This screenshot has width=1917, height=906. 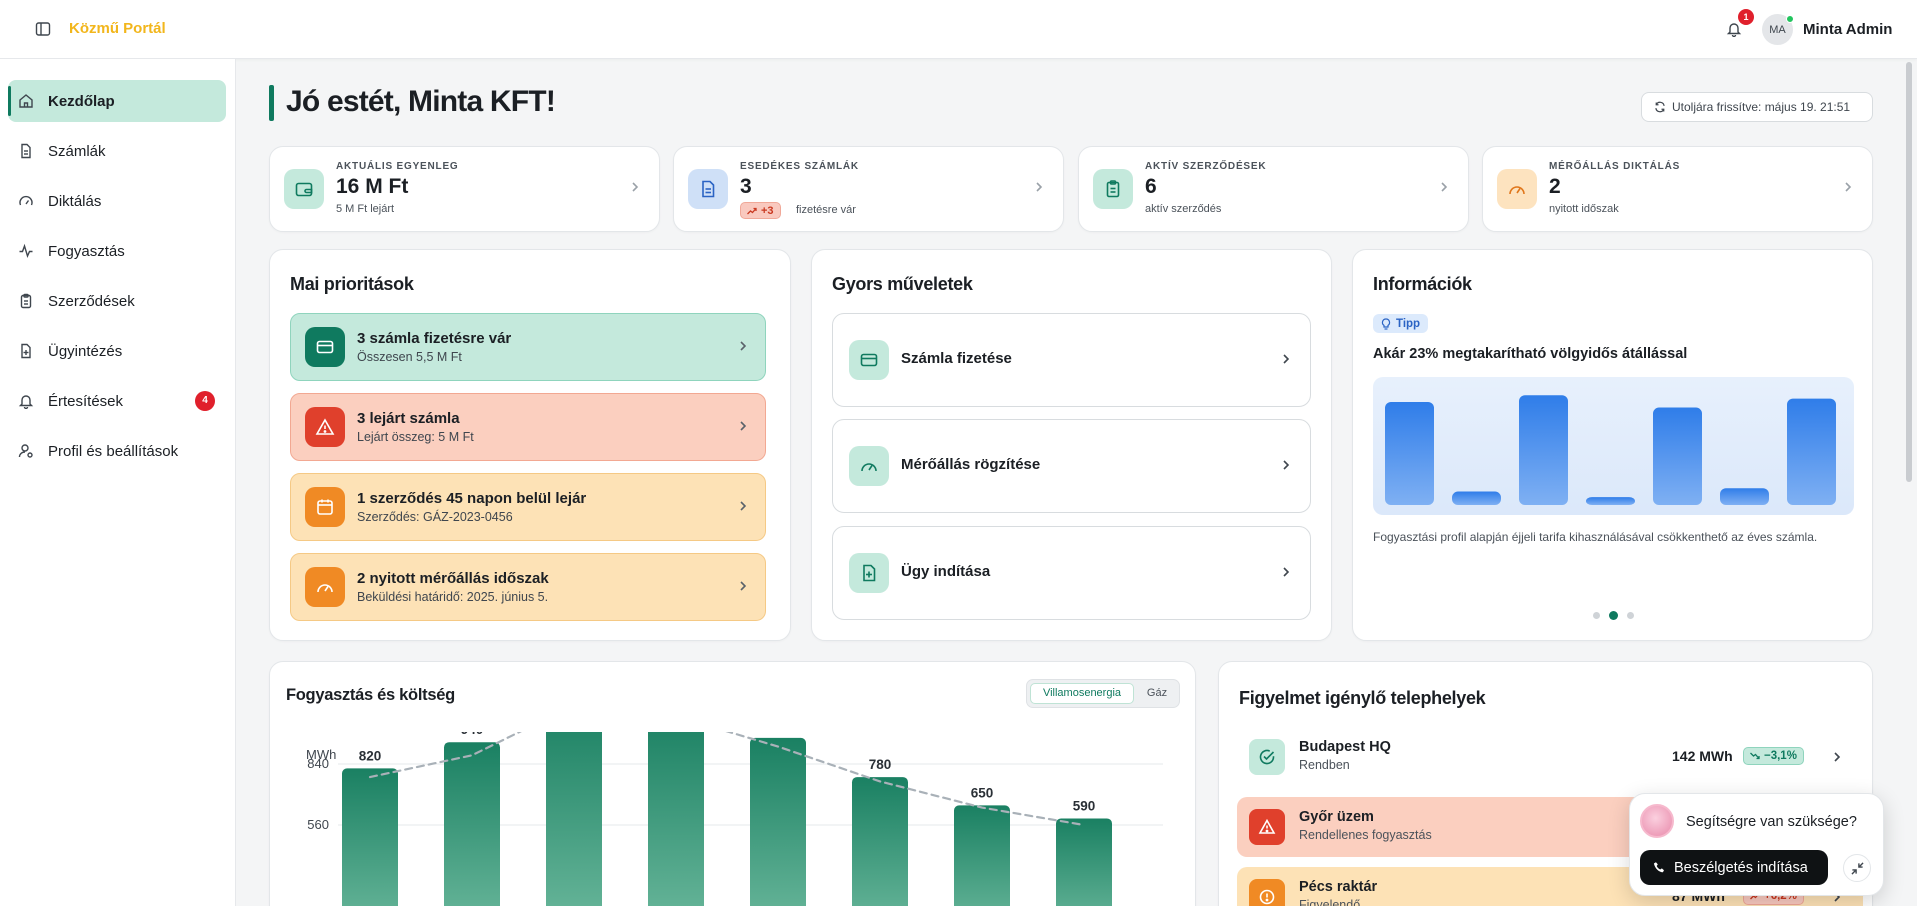 What do you see at coordinates (86, 401) in the screenshot?
I see `sidebar-item-label: Értesítések` at bounding box center [86, 401].